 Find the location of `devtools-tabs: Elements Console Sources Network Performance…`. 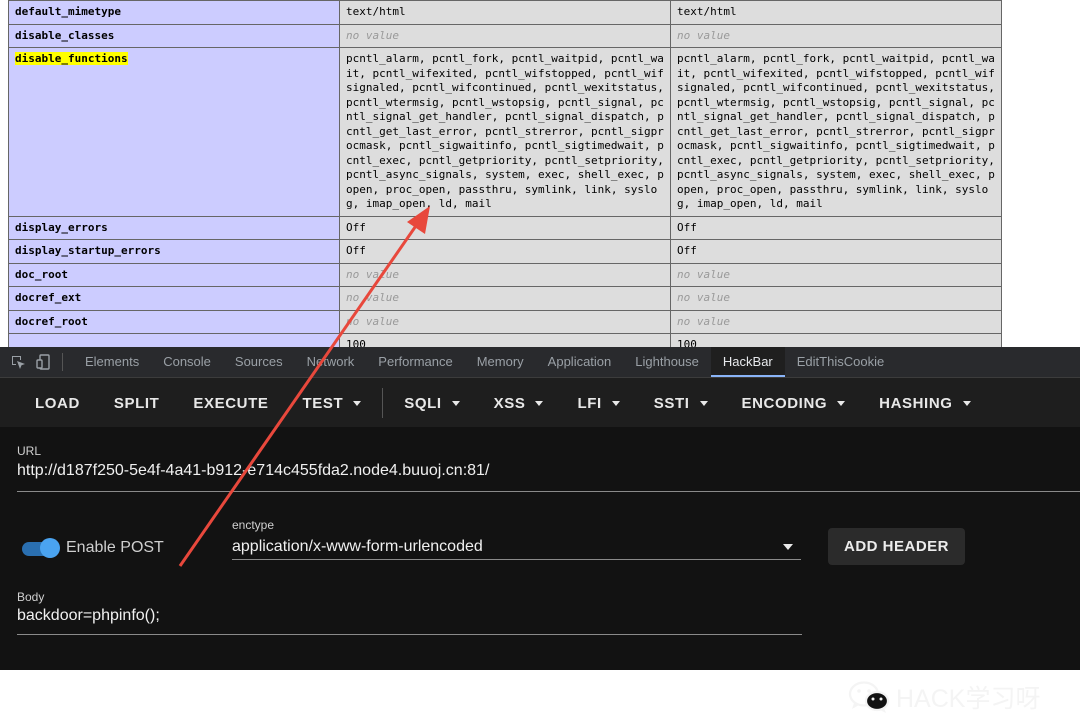

devtools-tabs: Elements Console Sources Network Performance… is located at coordinates (484, 362).